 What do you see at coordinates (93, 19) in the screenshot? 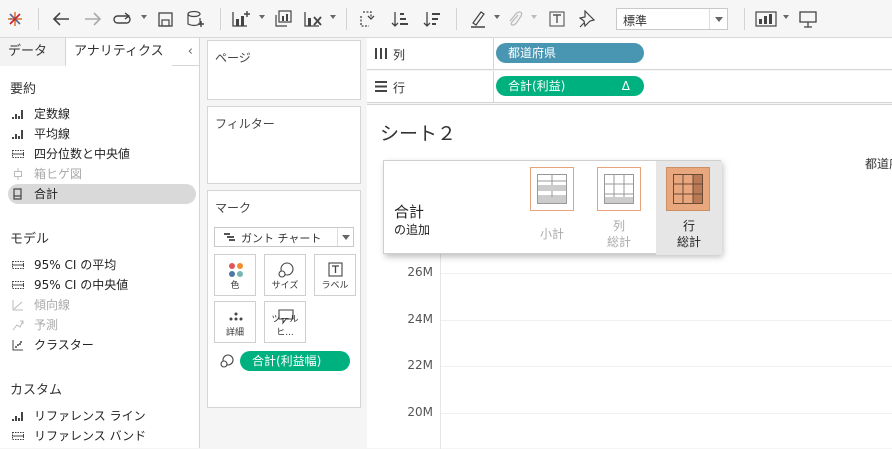
I see `redo-icon` at bounding box center [93, 19].